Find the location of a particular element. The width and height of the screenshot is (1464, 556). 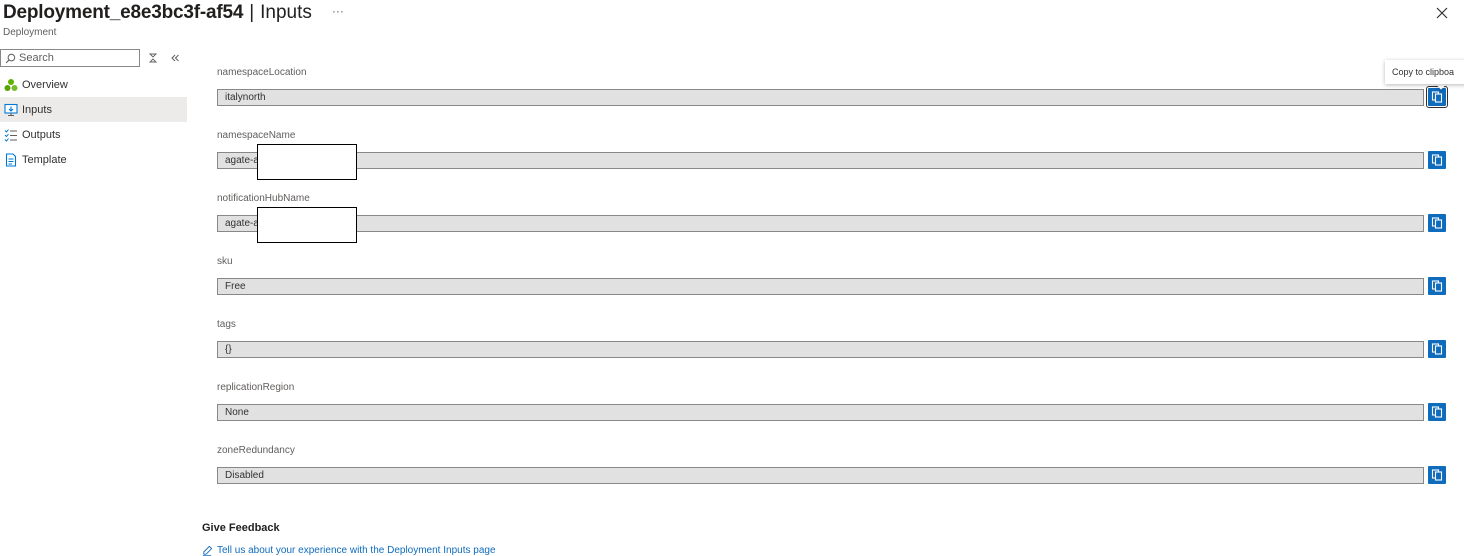

close-icon is located at coordinates (1442, 13).